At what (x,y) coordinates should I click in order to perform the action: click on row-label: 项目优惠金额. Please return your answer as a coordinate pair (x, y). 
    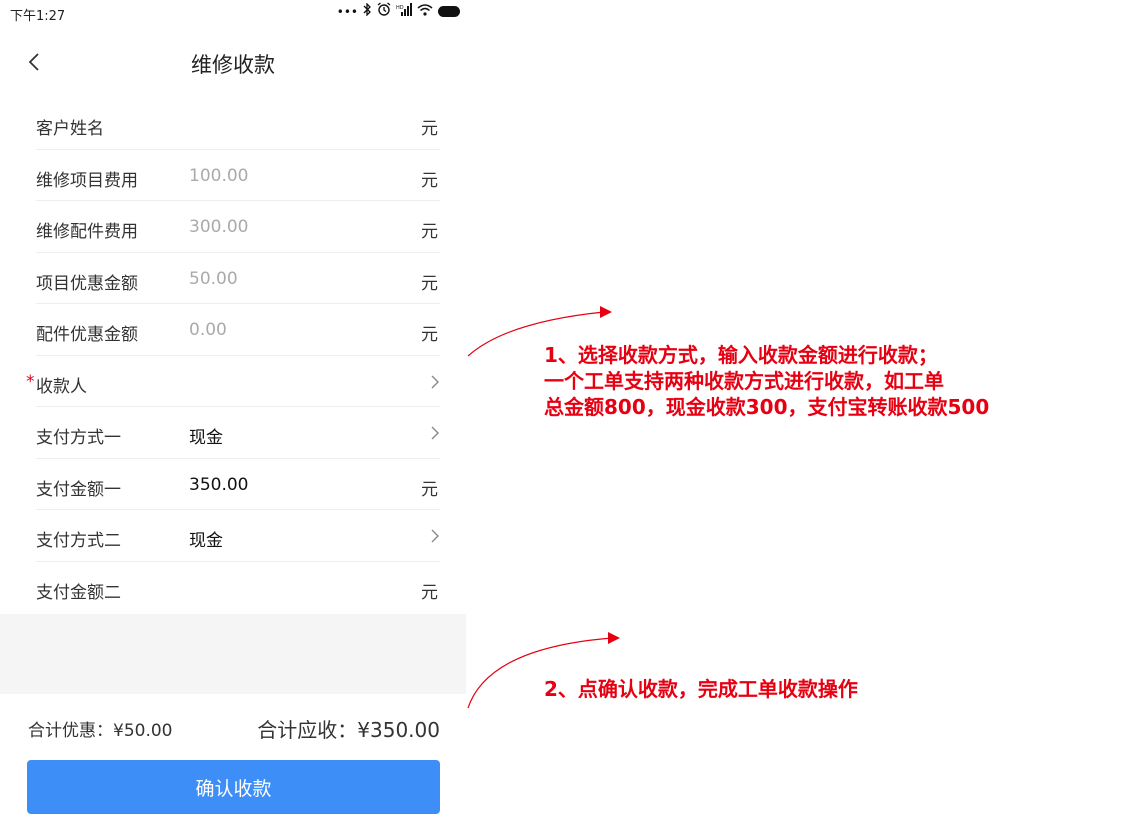
    Looking at the image, I should click on (87, 283).